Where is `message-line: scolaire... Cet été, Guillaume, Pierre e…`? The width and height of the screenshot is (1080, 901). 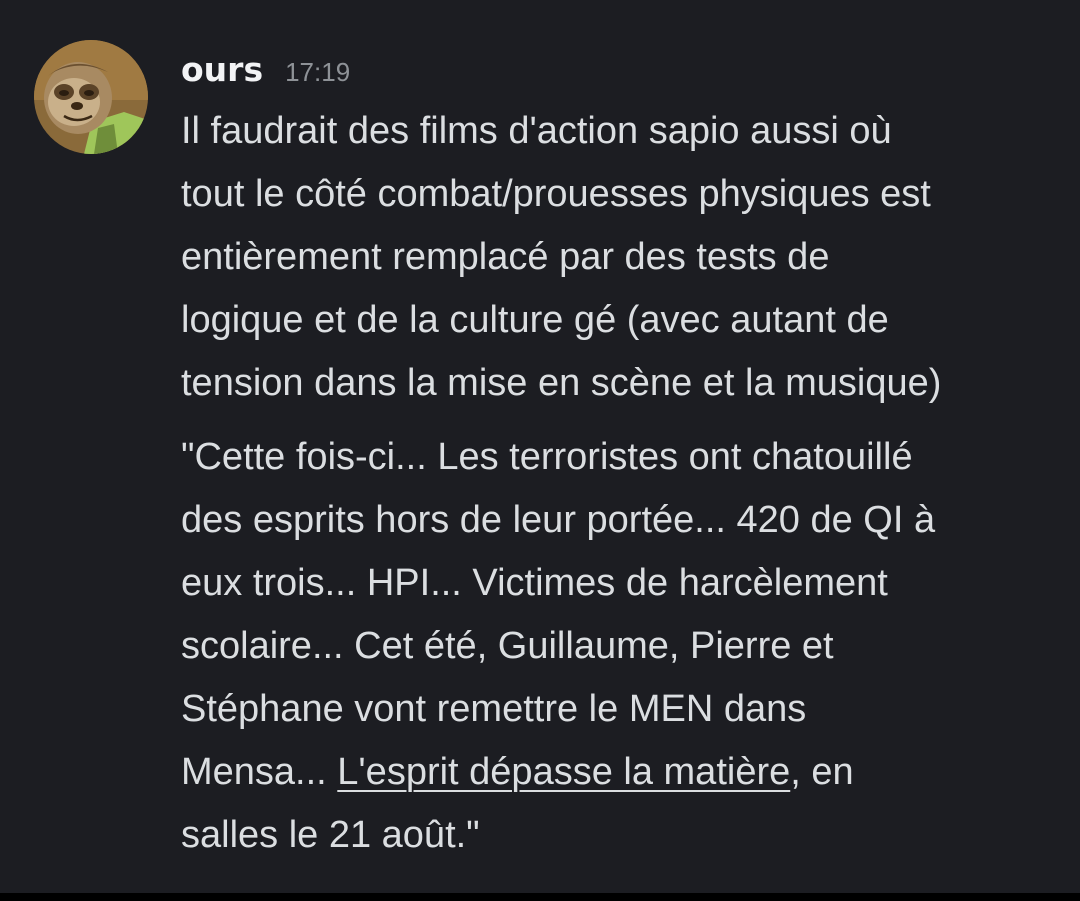
message-line: scolaire... Cet été, Guillaume, Pierre e… is located at coordinates (507, 646).